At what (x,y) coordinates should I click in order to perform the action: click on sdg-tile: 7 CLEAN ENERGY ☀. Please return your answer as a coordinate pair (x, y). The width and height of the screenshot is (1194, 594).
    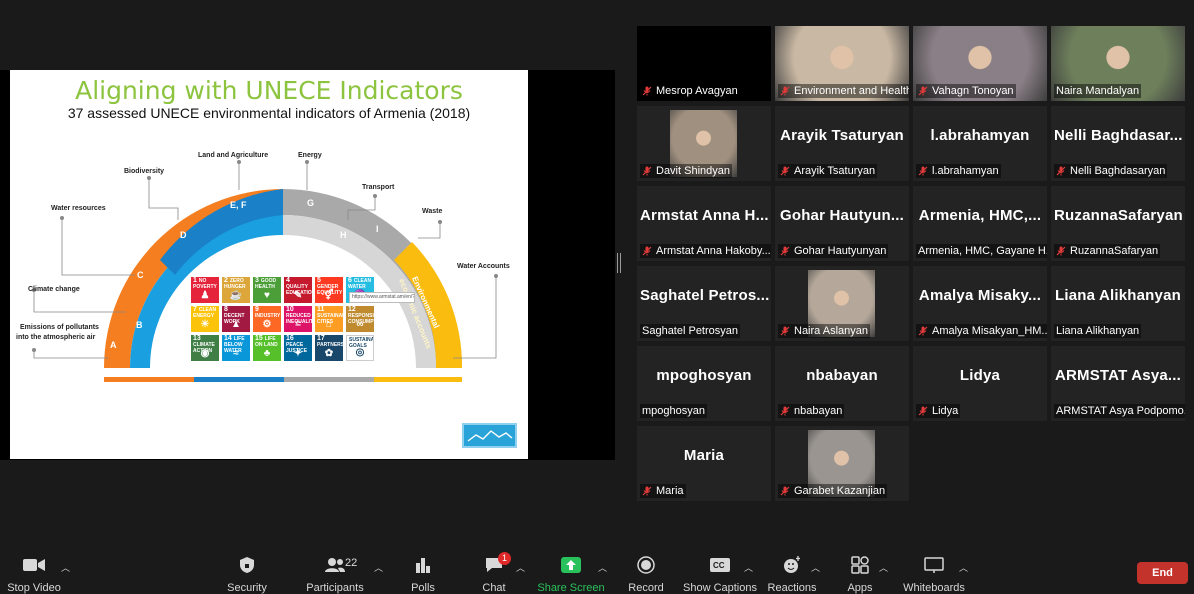
    Looking at the image, I should click on (205, 319).